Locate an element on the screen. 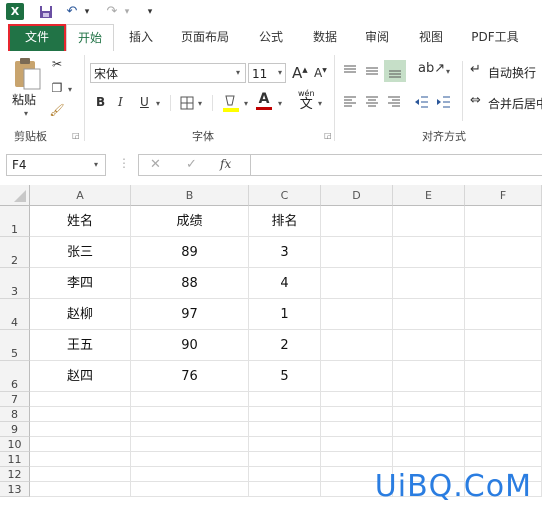 Image resolution: width=542 pixels, height=512 pixels. font-color-icon: A is located at coordinates (264, 101).